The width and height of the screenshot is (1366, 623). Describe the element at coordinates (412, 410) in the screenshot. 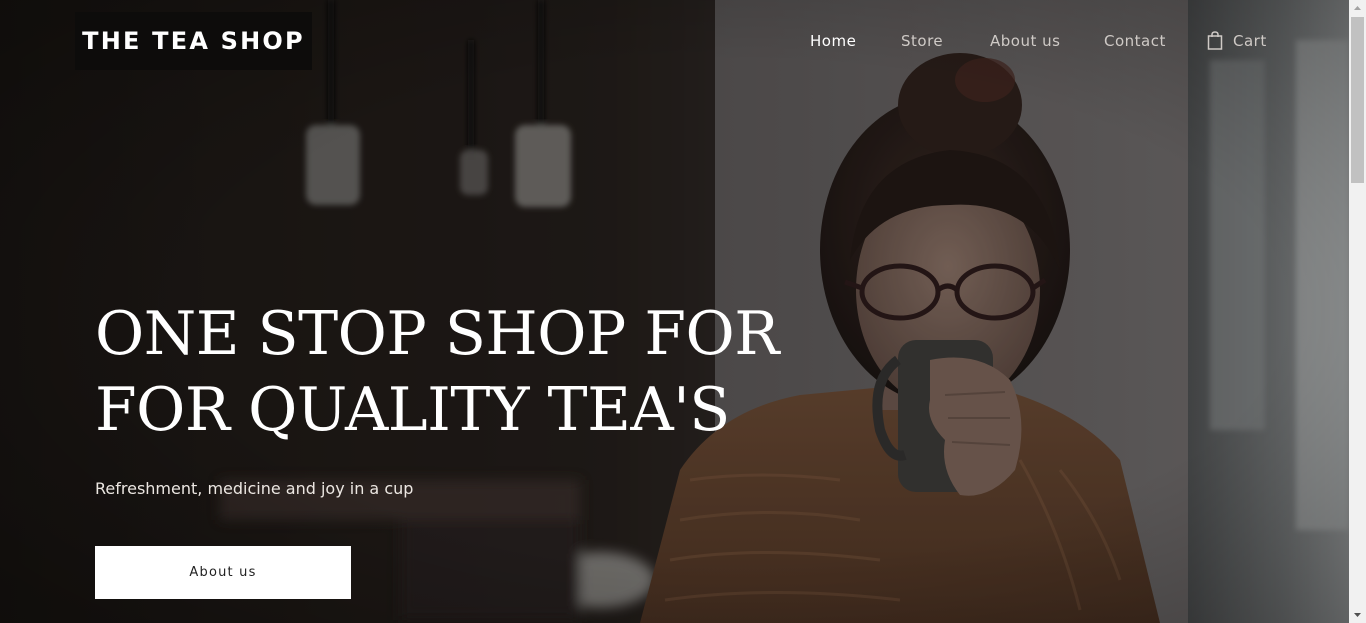

I see `hero-headline-line-2: FOR QUALITY TEA'S` at that location.